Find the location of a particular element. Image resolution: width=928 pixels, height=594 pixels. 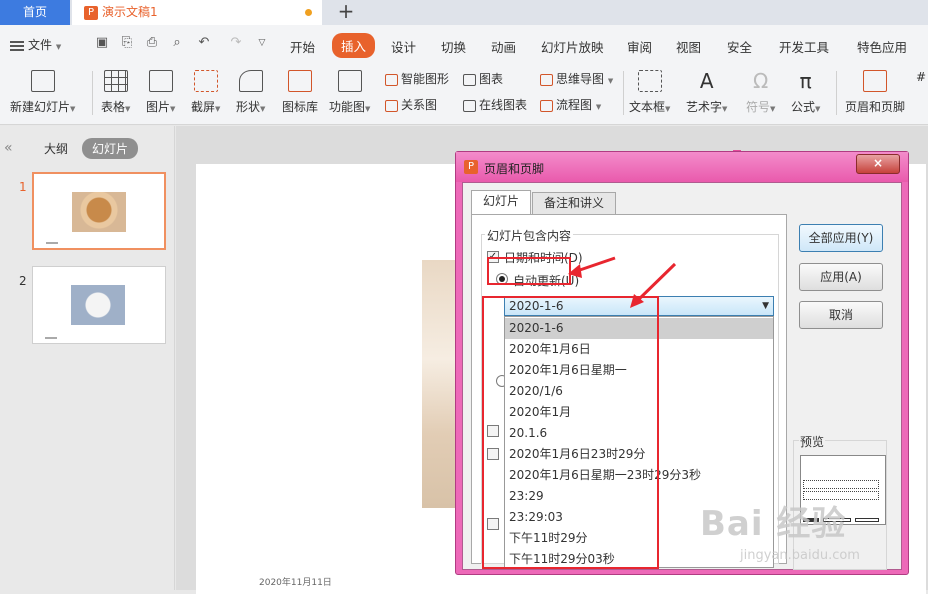

tab-document: P 演示文稿1 is located at coordinates (197, 12).